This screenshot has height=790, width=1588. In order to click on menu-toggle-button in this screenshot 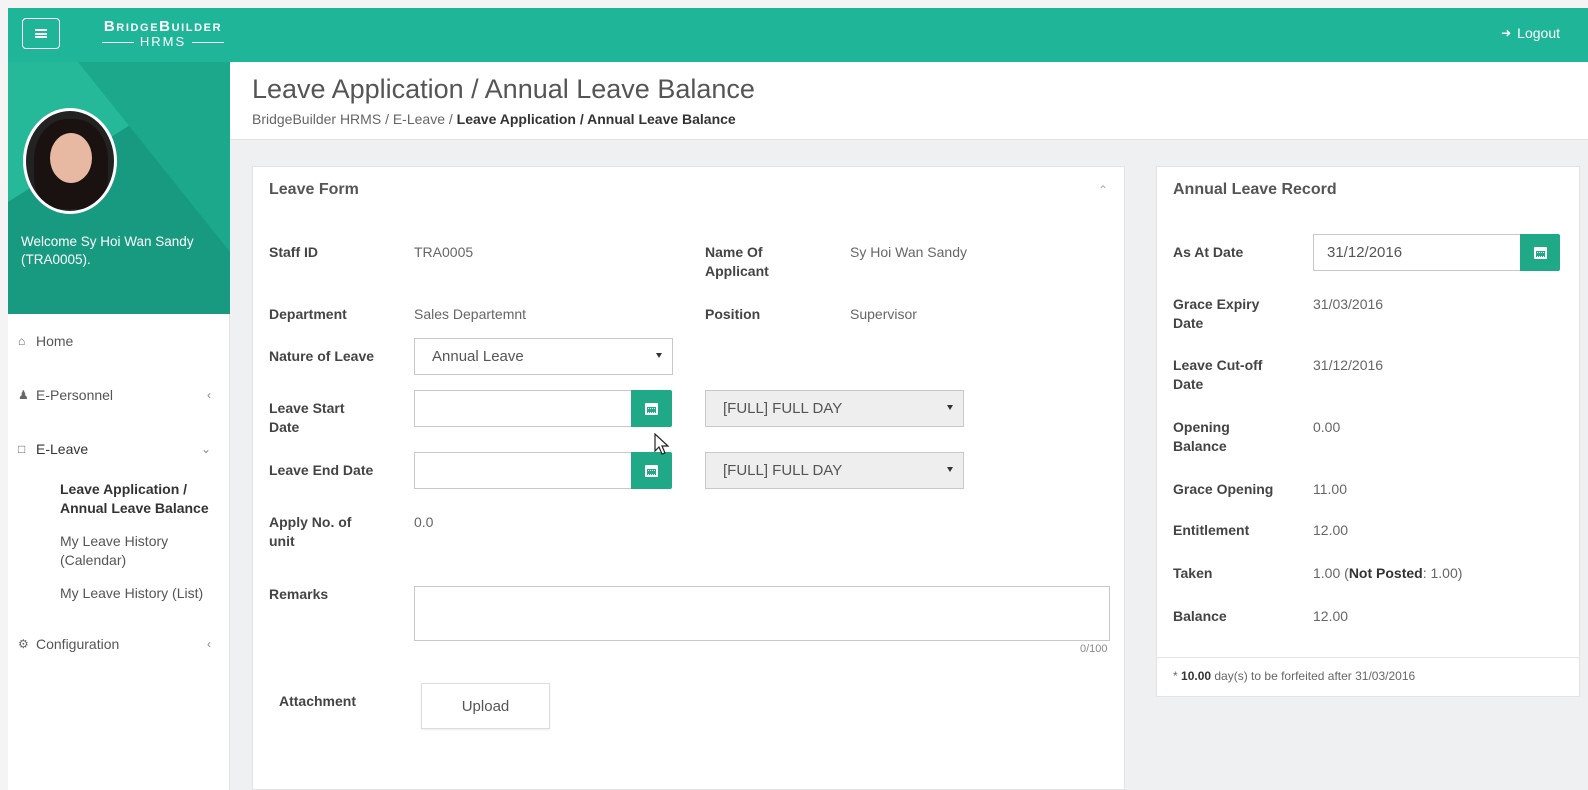, I will do `click(41, 33)`.